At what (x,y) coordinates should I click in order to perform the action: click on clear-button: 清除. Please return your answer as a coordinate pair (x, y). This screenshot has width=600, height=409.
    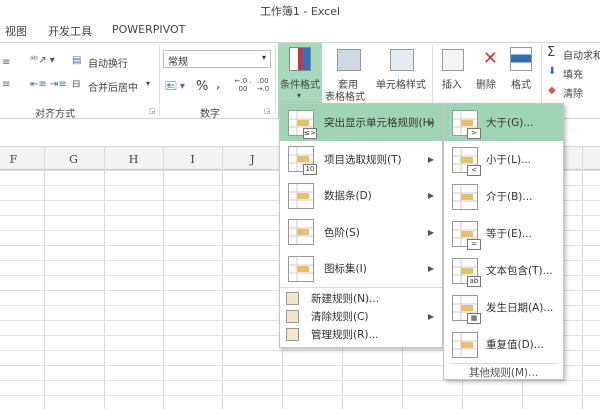
    Looking at the image, I should click on (573, 92).